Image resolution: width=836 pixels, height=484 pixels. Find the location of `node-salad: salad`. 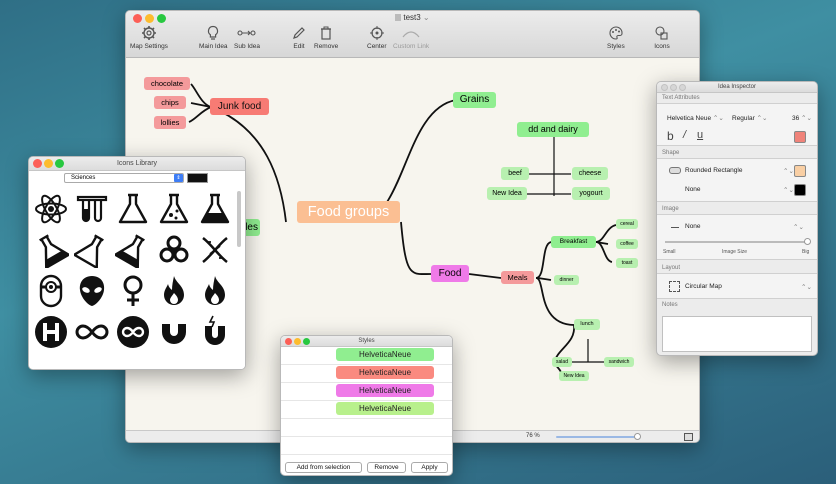

node-salad: salad is located at coordinates (562, 362).